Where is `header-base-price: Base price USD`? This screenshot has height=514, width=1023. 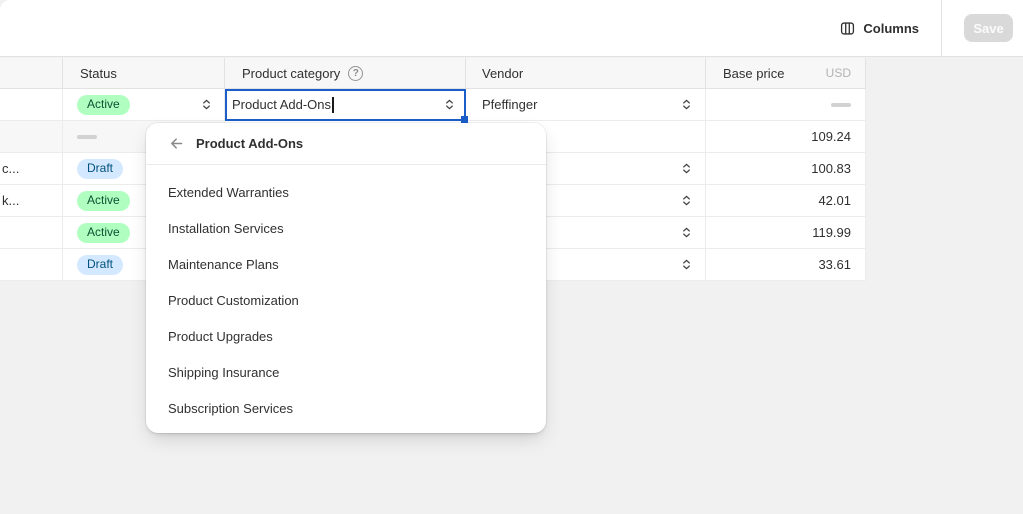 header-base-price: Base price USD is located at coordinates (786, 73).